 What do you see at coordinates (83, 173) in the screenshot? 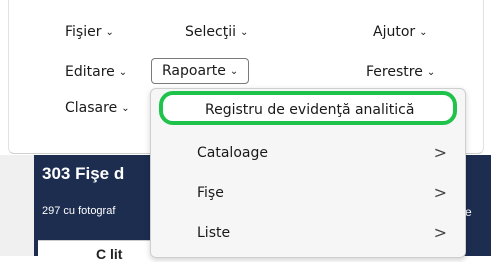
I see `records-title: 303 Fişe d` at bounding box center [83, 173].